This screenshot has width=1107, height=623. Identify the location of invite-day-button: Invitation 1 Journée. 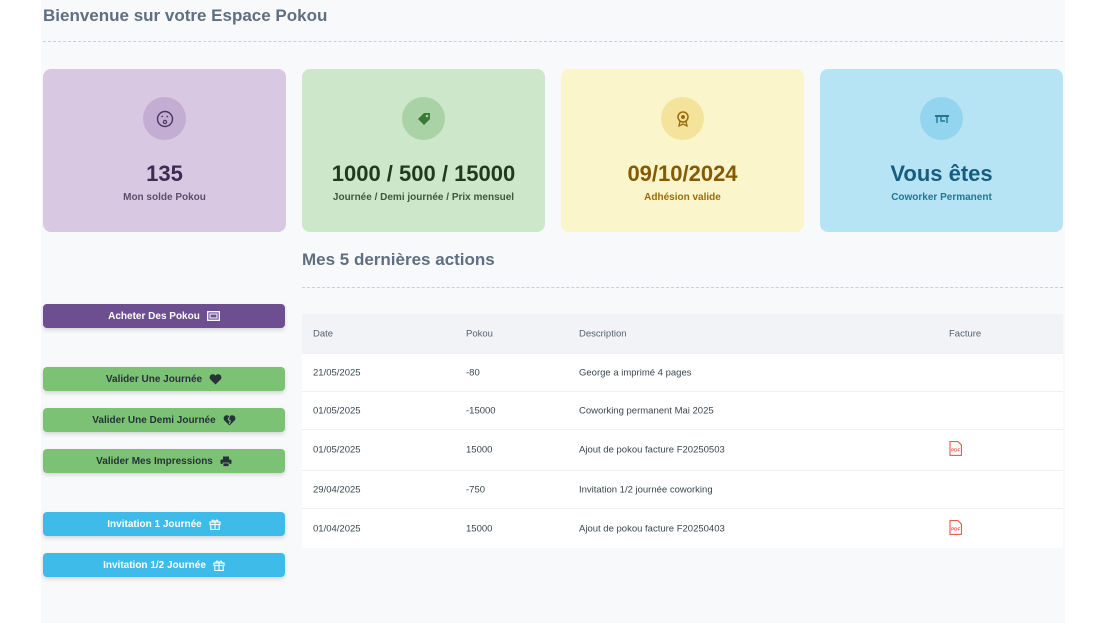
(164, 524).